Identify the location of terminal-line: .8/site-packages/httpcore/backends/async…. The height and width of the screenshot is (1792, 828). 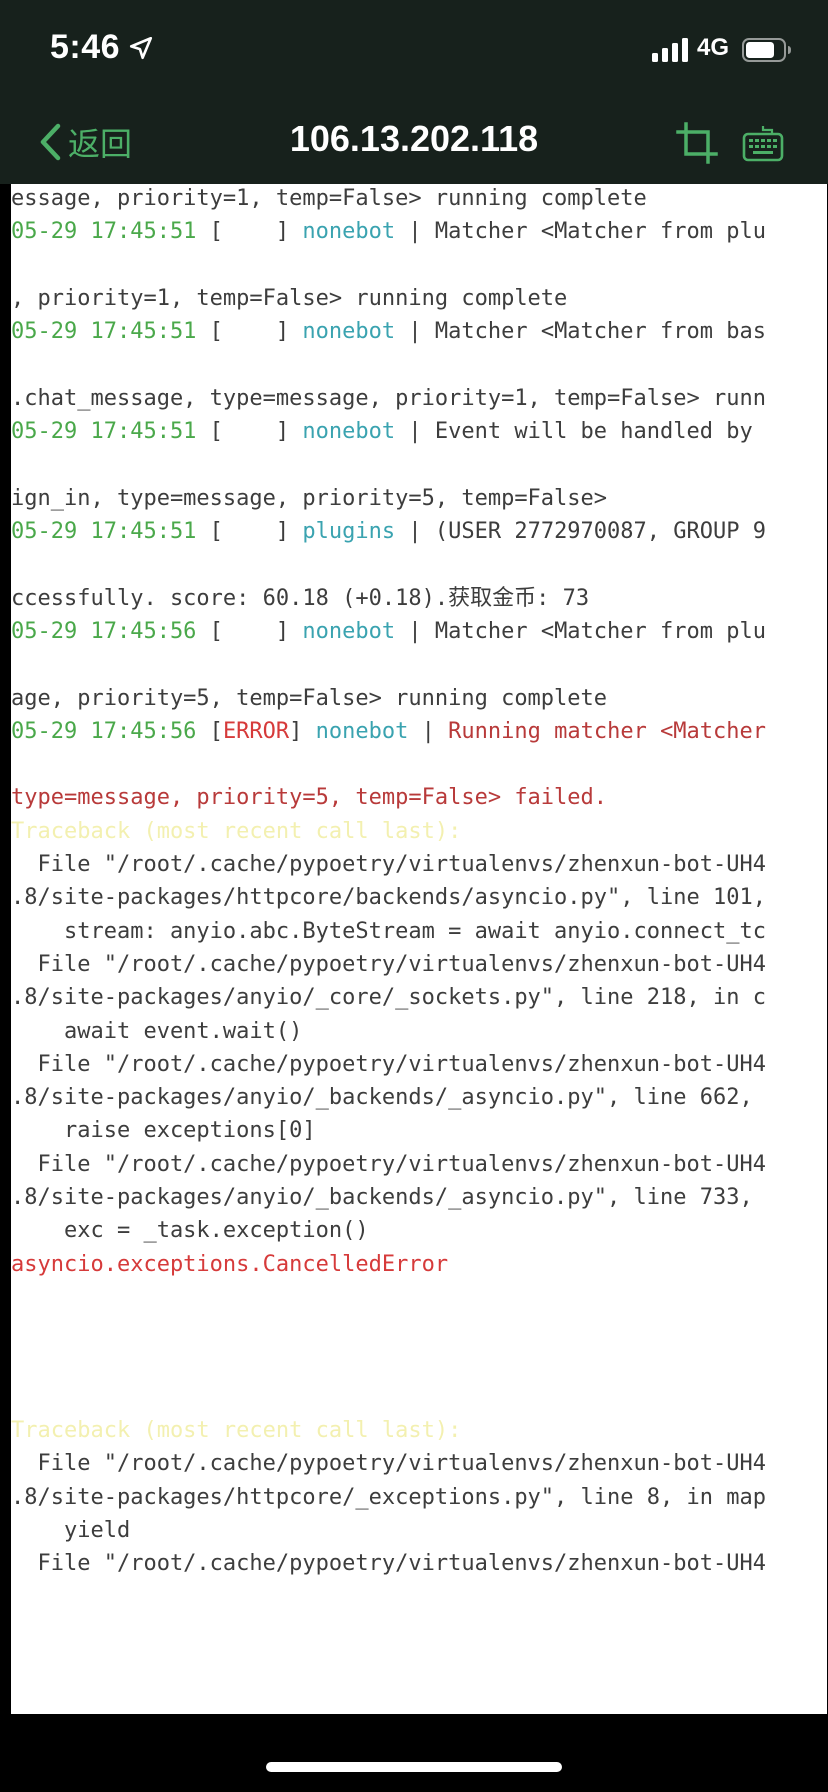
(388, 898).